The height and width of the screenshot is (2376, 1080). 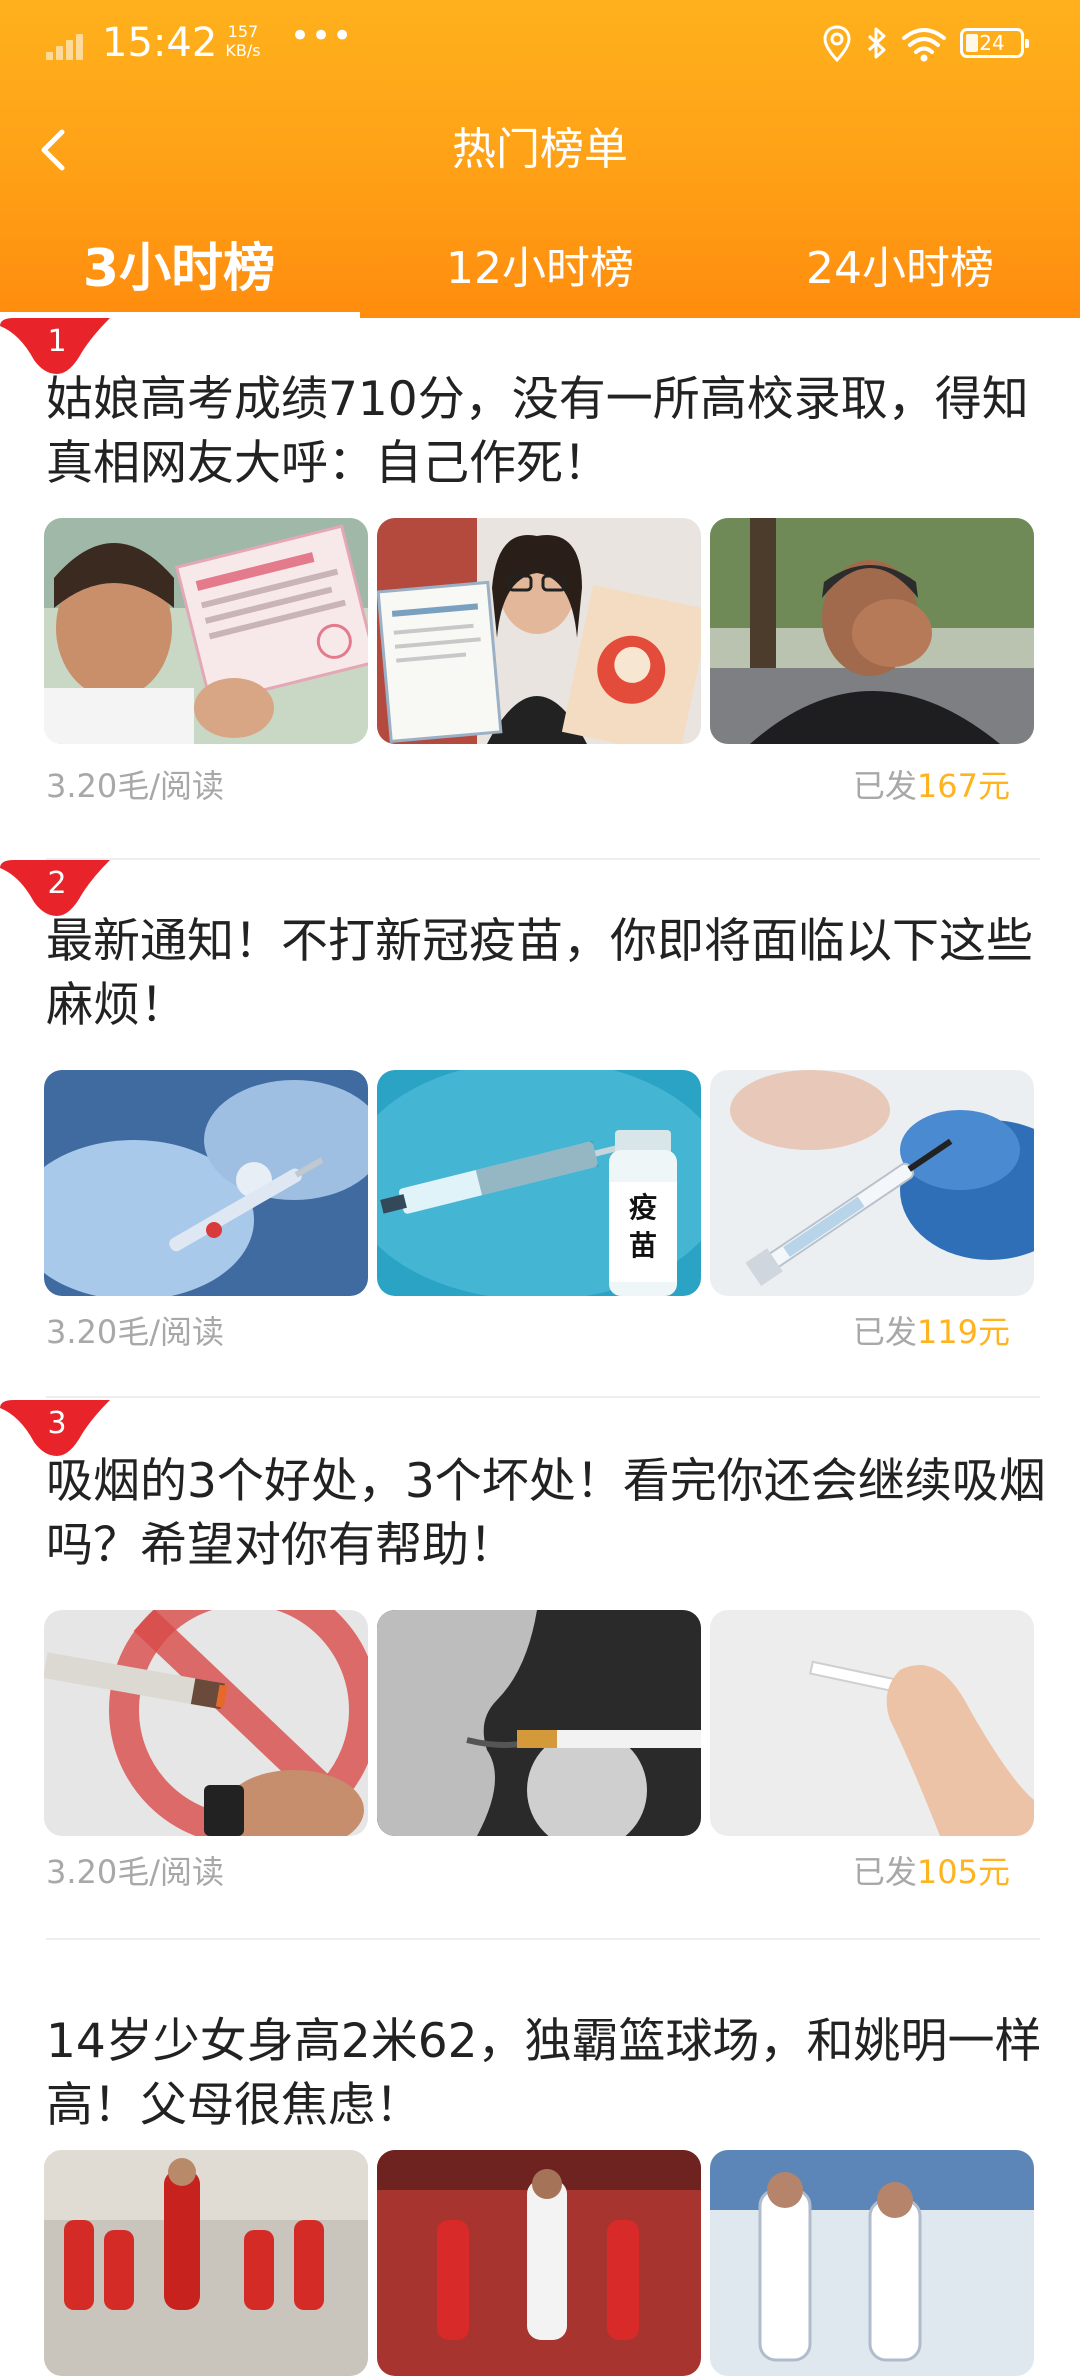 I want to click on network-speed: 157 KB/s, so click(x=243, y=41).